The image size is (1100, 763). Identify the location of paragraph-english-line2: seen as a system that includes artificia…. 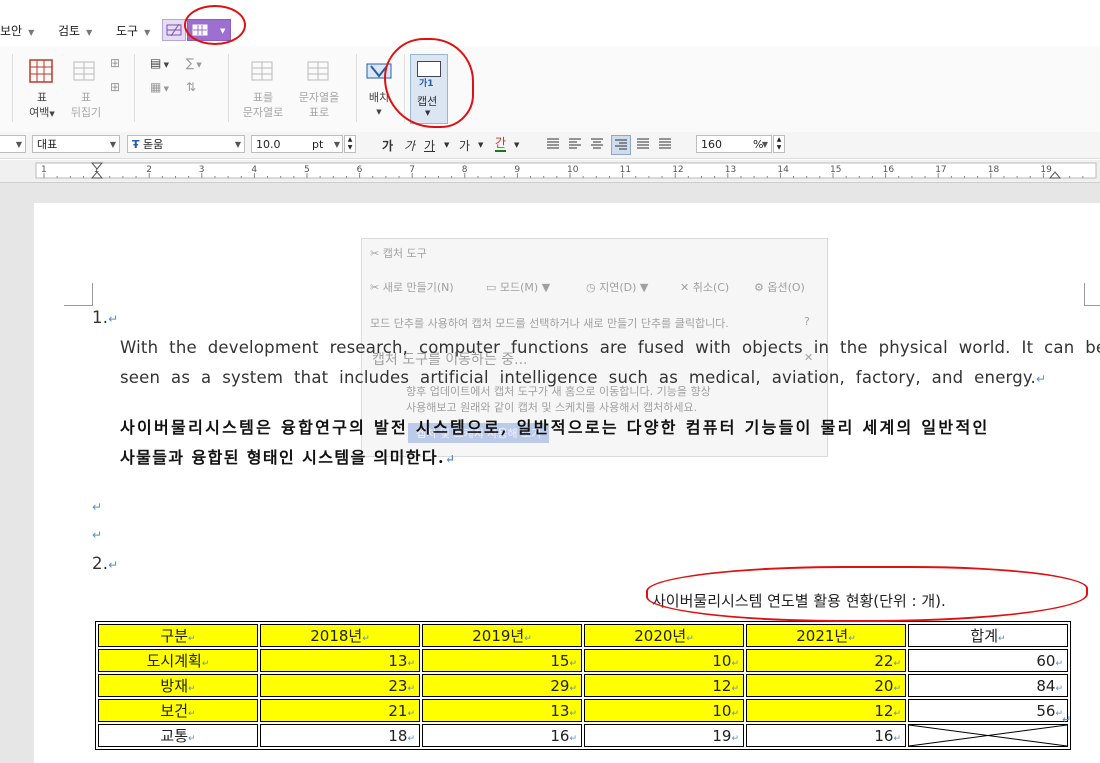
(583, 377).